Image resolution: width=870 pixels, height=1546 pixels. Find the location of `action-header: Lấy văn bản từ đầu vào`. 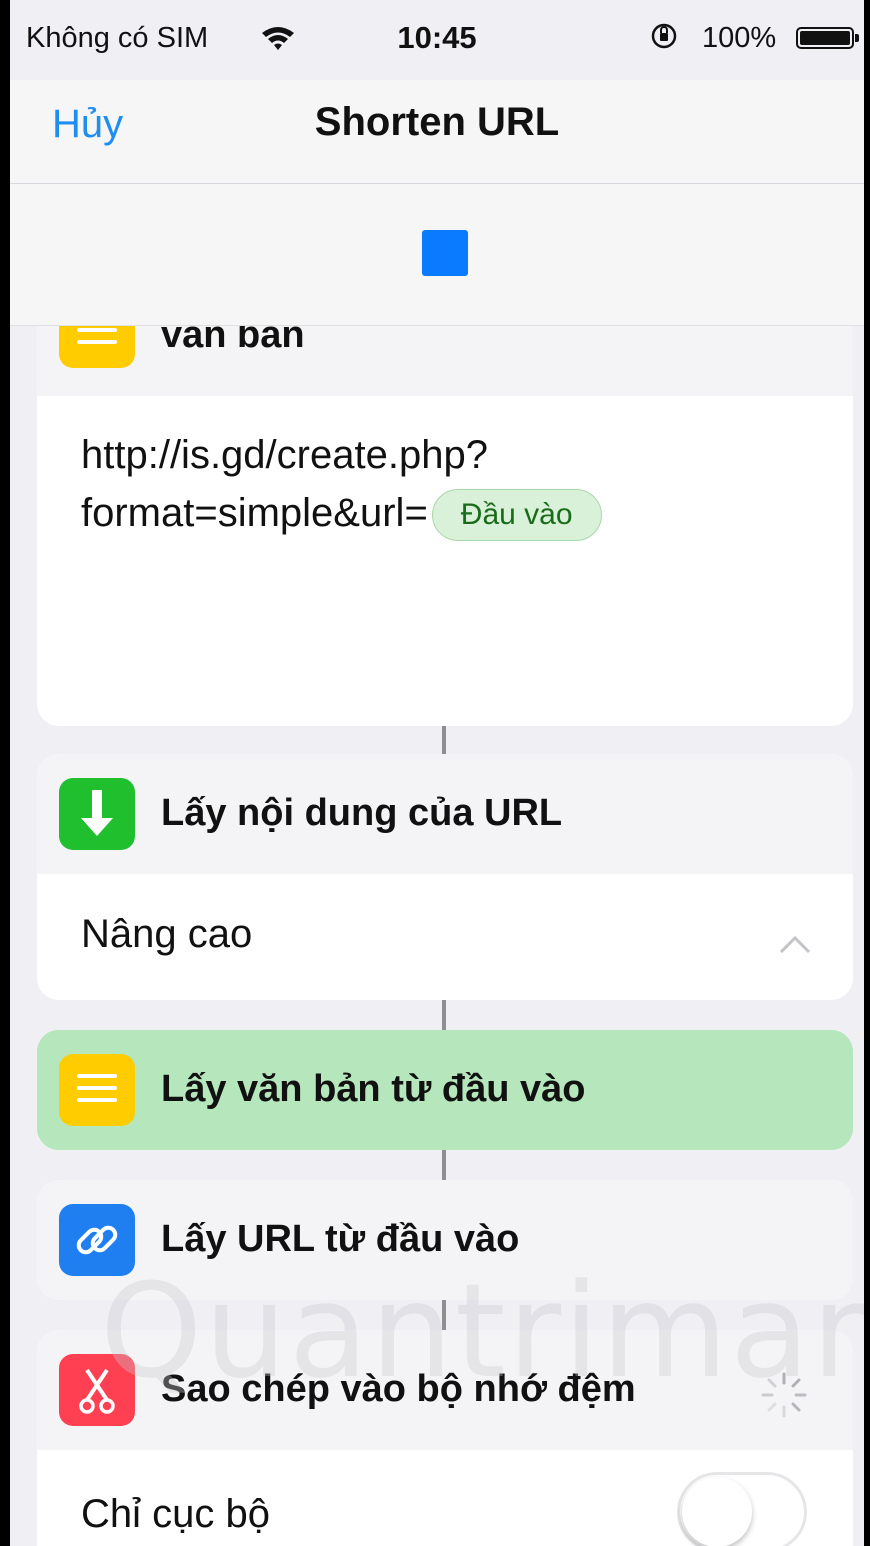

action-header: Lấy văn bản từ đầu vào is located at coordinates (445, 1090).